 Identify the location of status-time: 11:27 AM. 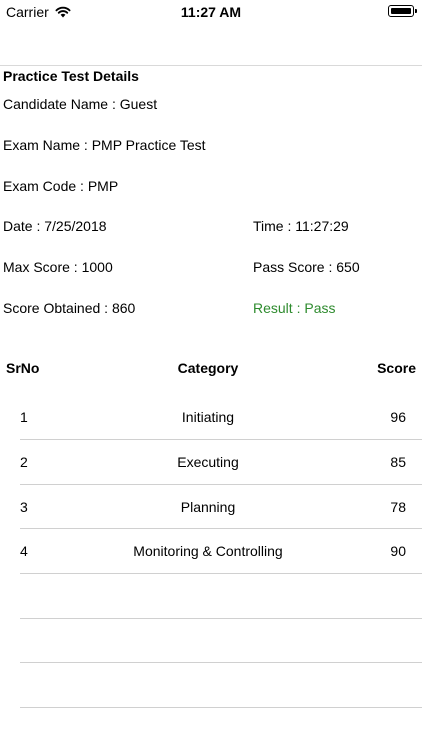
(211, 12).